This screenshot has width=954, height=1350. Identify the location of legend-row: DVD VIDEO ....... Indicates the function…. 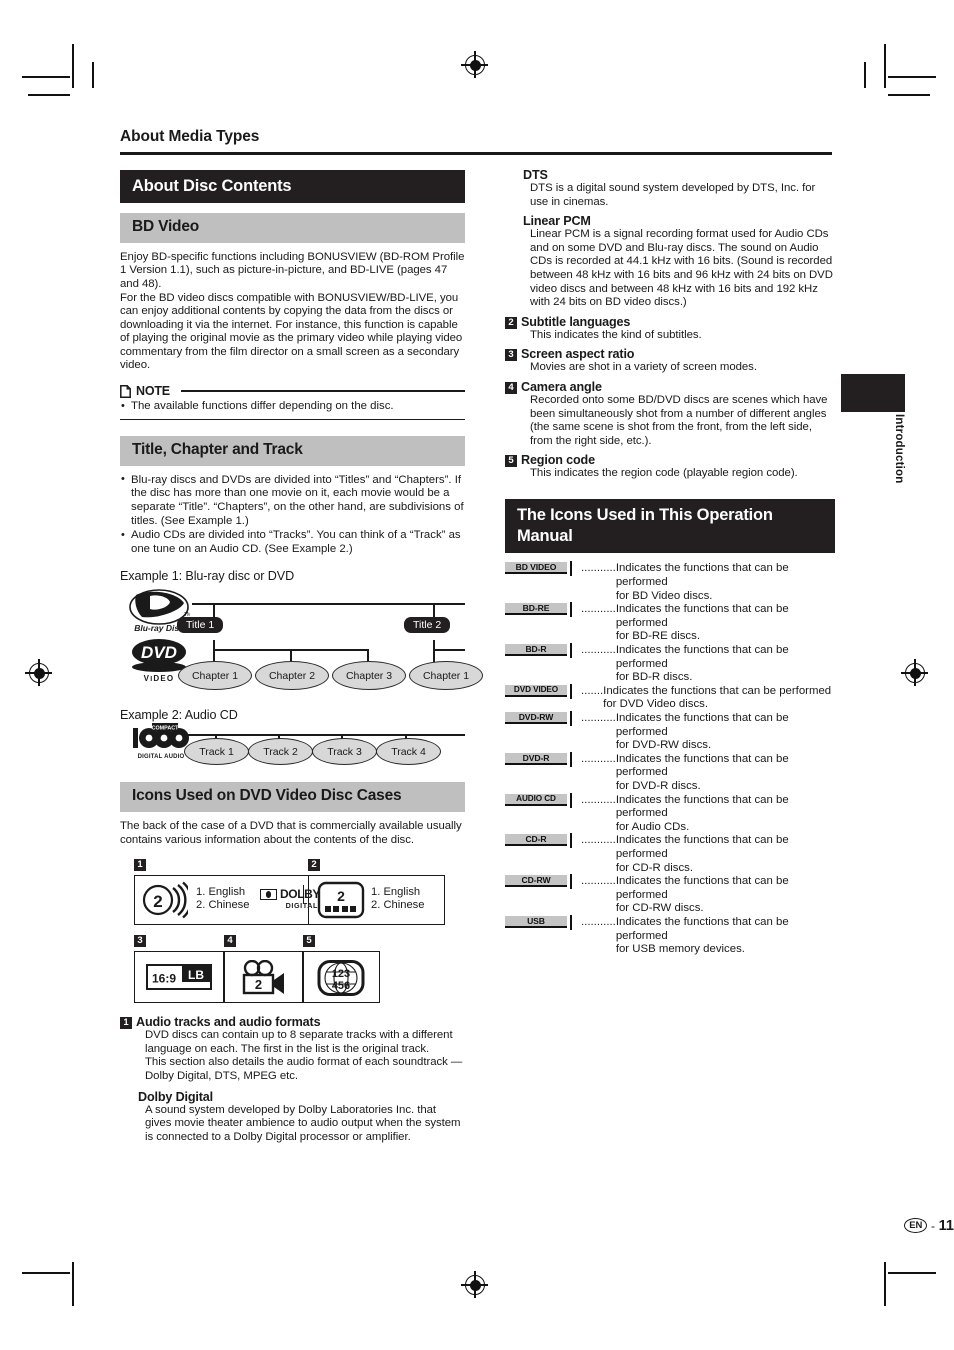
(670, 697).